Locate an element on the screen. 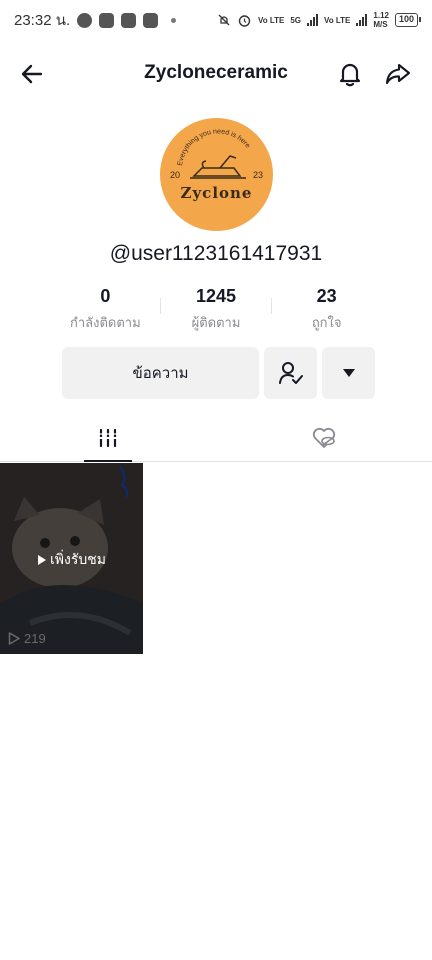 This screenshot has height=960, width=432. page-title: Zycloneceramic is located at coordinates (216, 72).